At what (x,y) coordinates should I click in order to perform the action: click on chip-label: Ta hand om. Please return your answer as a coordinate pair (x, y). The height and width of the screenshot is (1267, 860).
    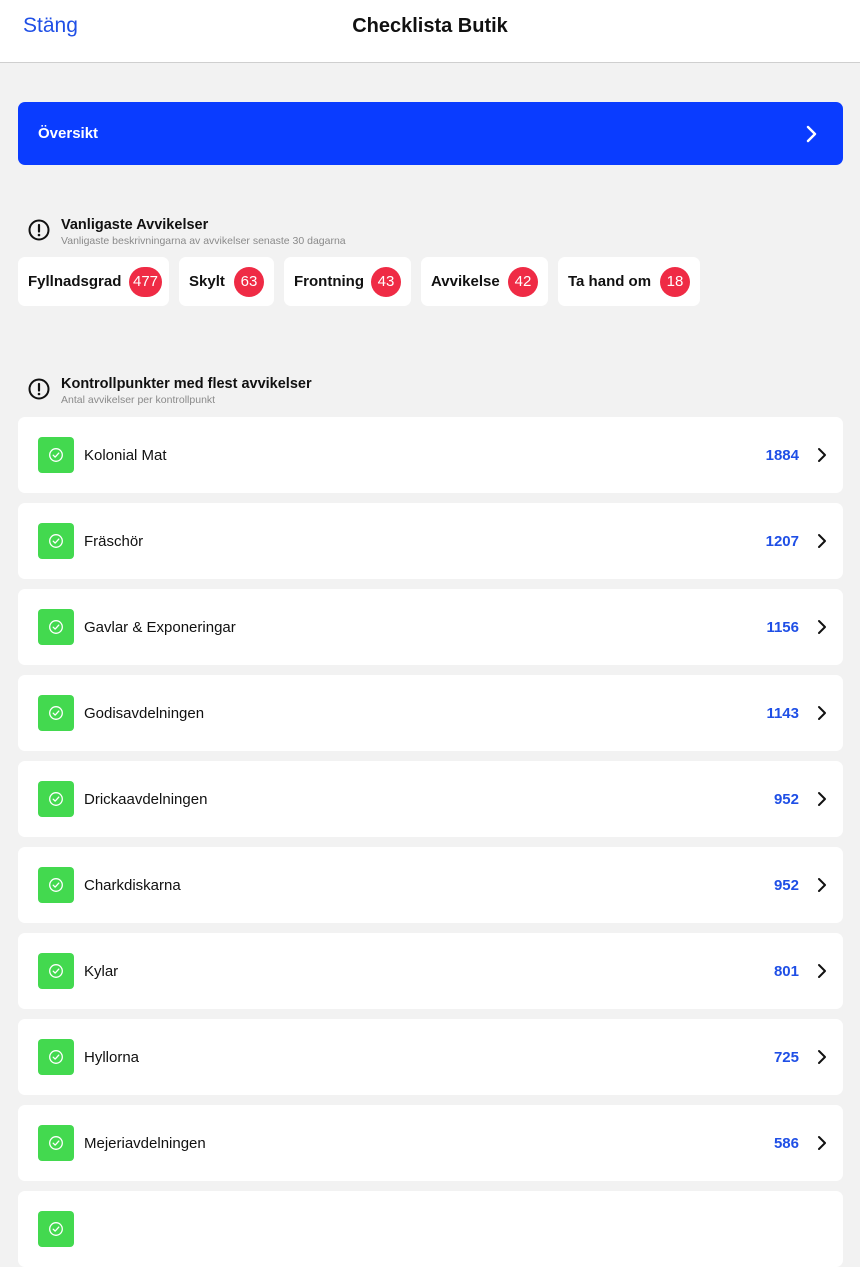
    Looking at the image, I should click on (610, 281).